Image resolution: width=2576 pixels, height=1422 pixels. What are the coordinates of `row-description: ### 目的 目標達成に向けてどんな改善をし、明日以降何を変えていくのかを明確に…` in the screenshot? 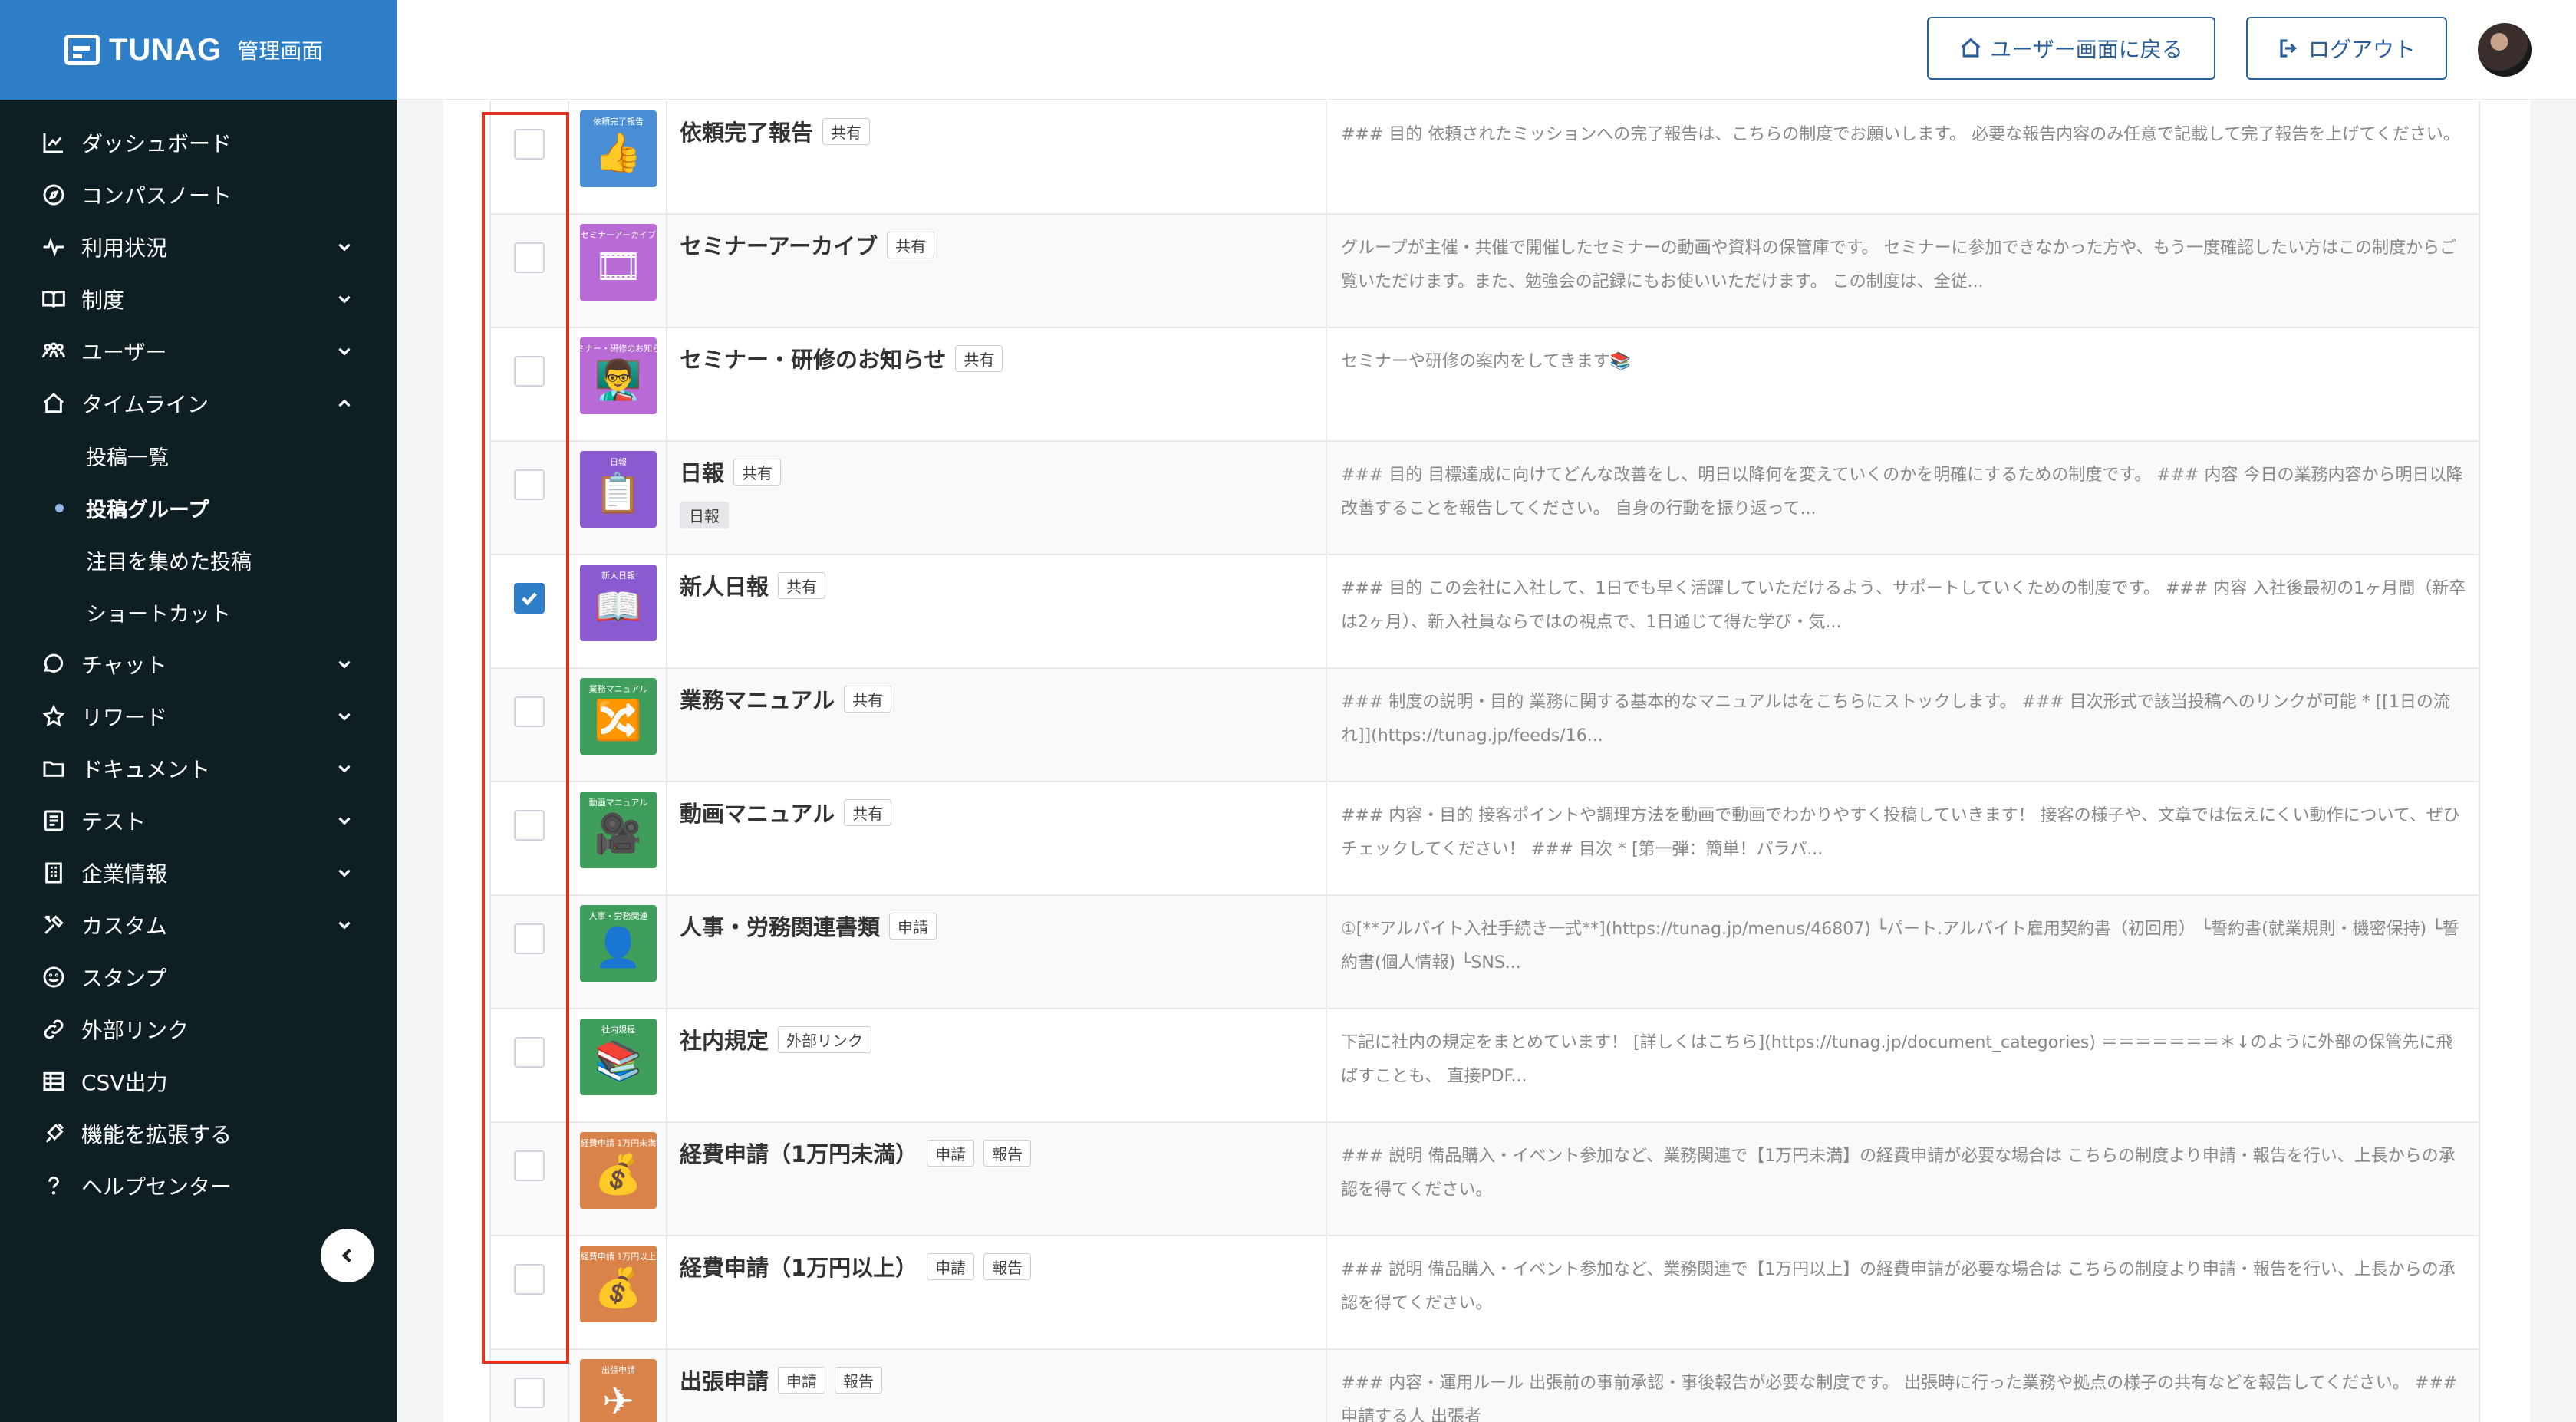 It's located at (1903, 498).